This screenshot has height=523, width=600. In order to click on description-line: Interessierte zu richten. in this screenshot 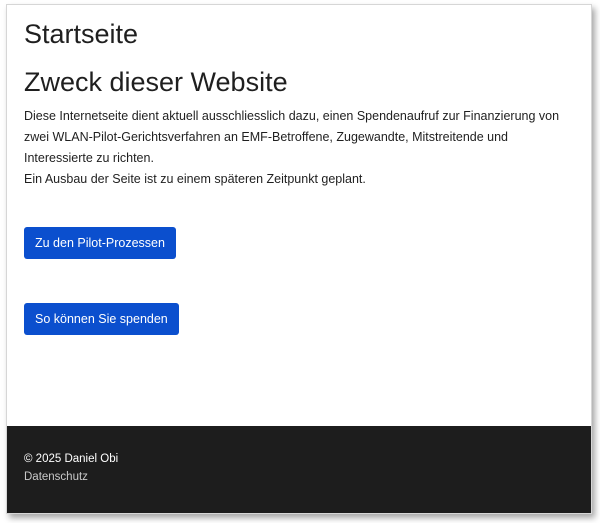, I will do `click(89, 158)`.